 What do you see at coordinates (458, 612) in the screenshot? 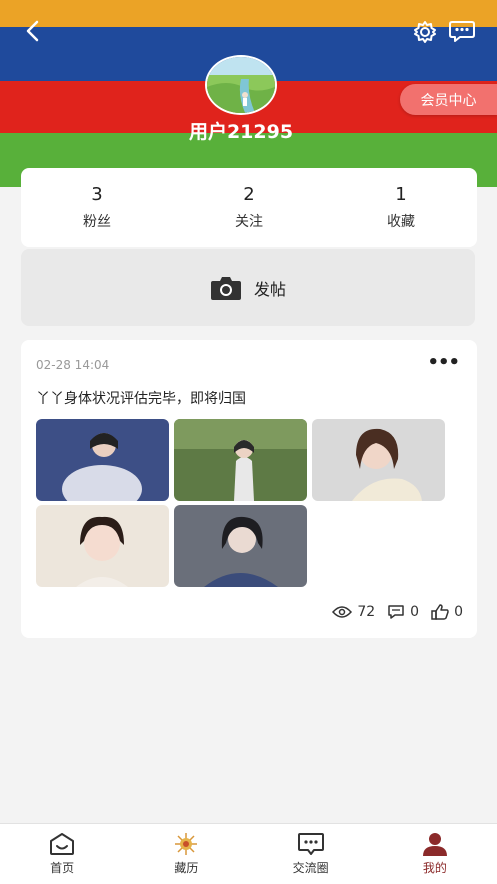
I see `likes-value: 0` at bounding box center [458, 612].